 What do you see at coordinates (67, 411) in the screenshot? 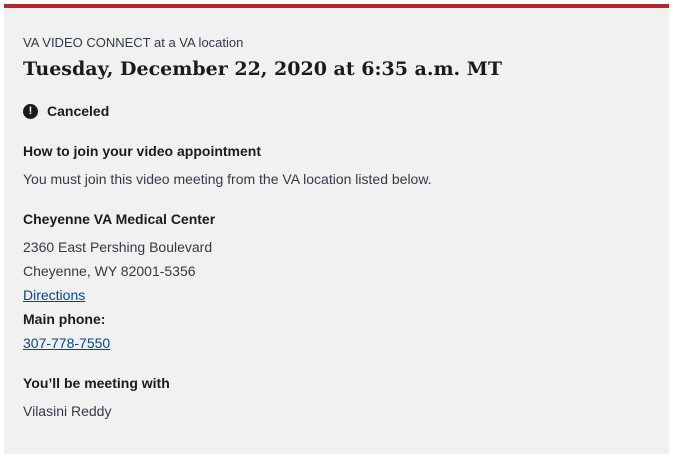
I see `provider-name: Vilasini Reddy` at bounding box center [67, 411].